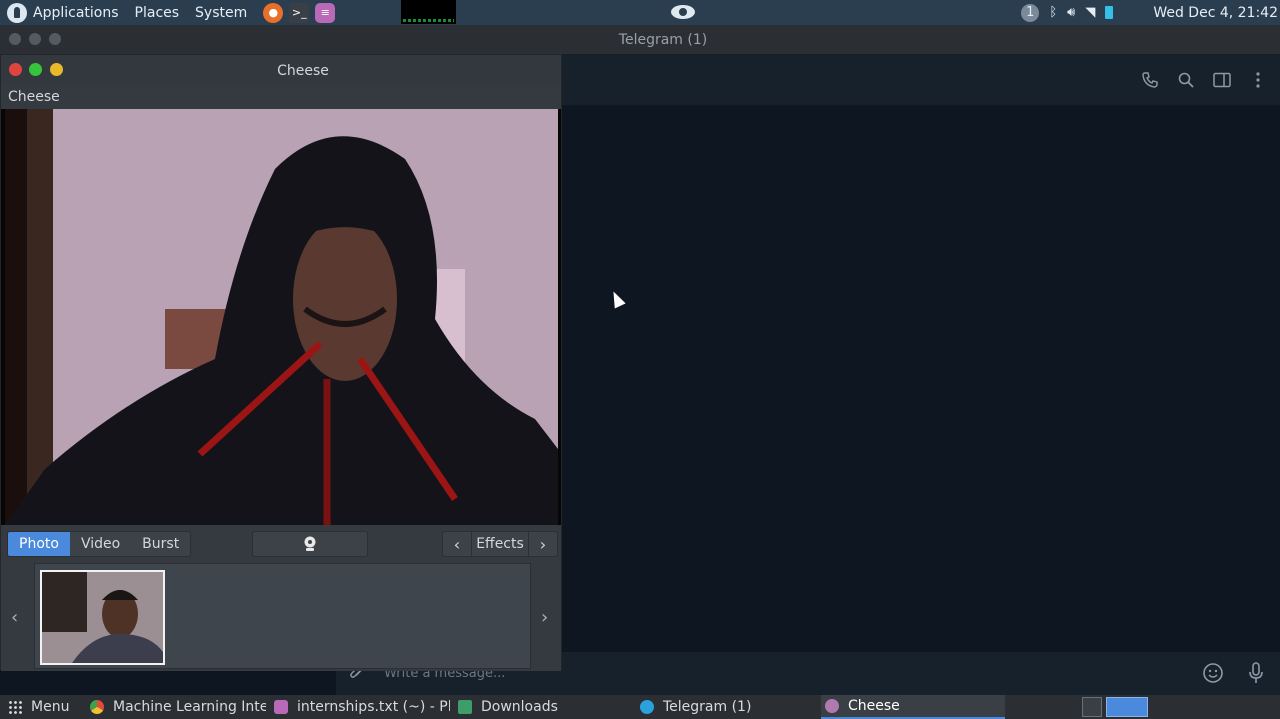 The width and height of the screenshot is (1280, 719). I want to click on more-icon, so click(1258, 80).